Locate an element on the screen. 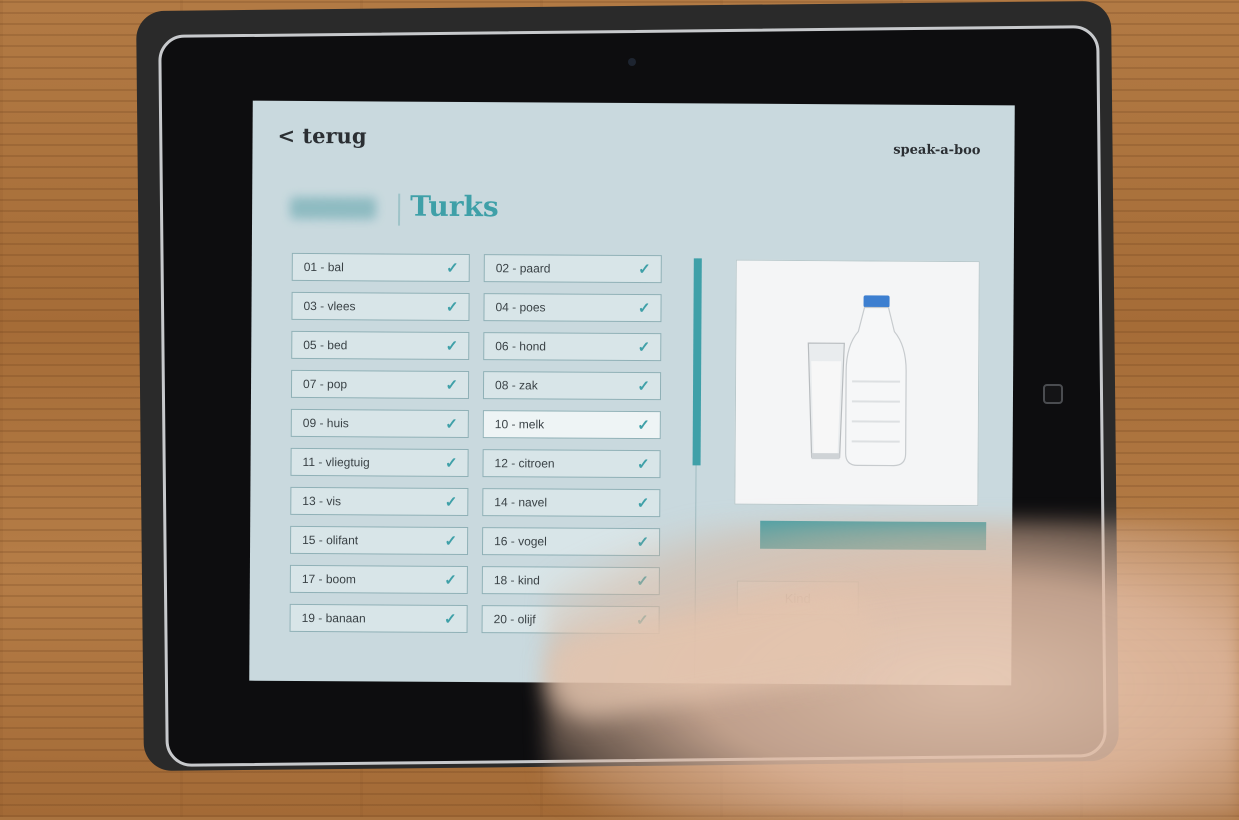  word-item: 13 - vis ✓ is located at coordinates (379, 501).